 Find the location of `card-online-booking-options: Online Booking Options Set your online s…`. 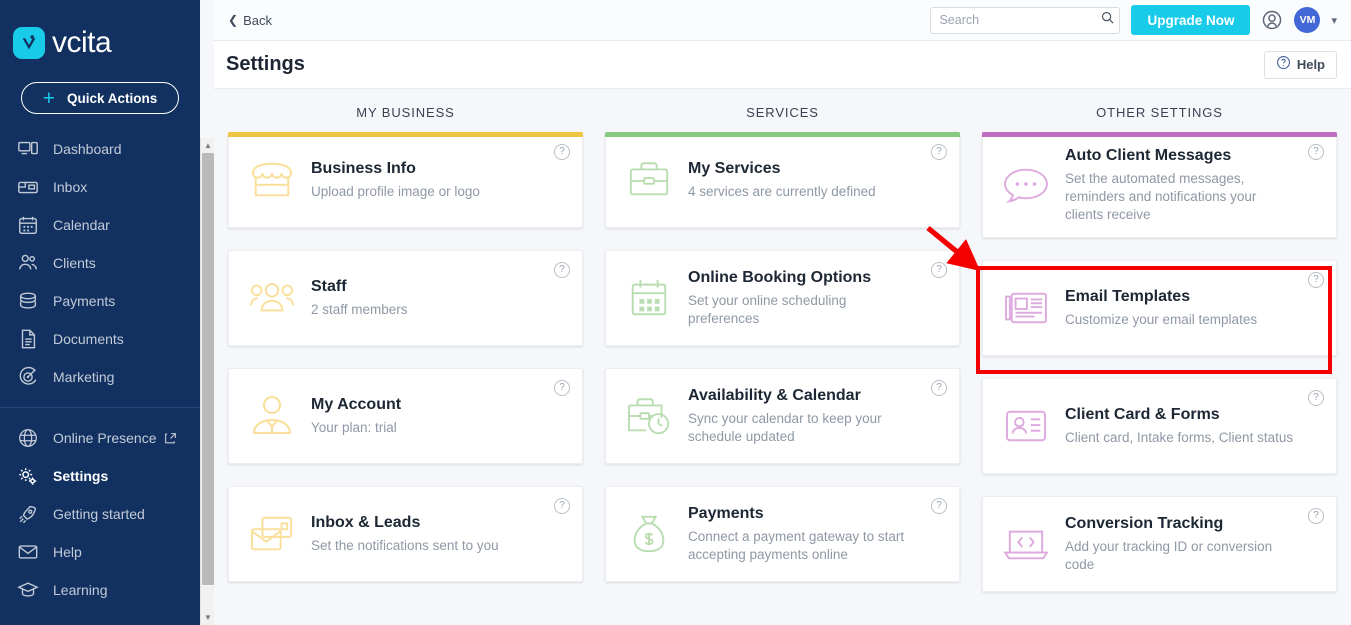

card-online-booking-options: Online Booking Options Set your online s… is located at coordinates (782, 298).